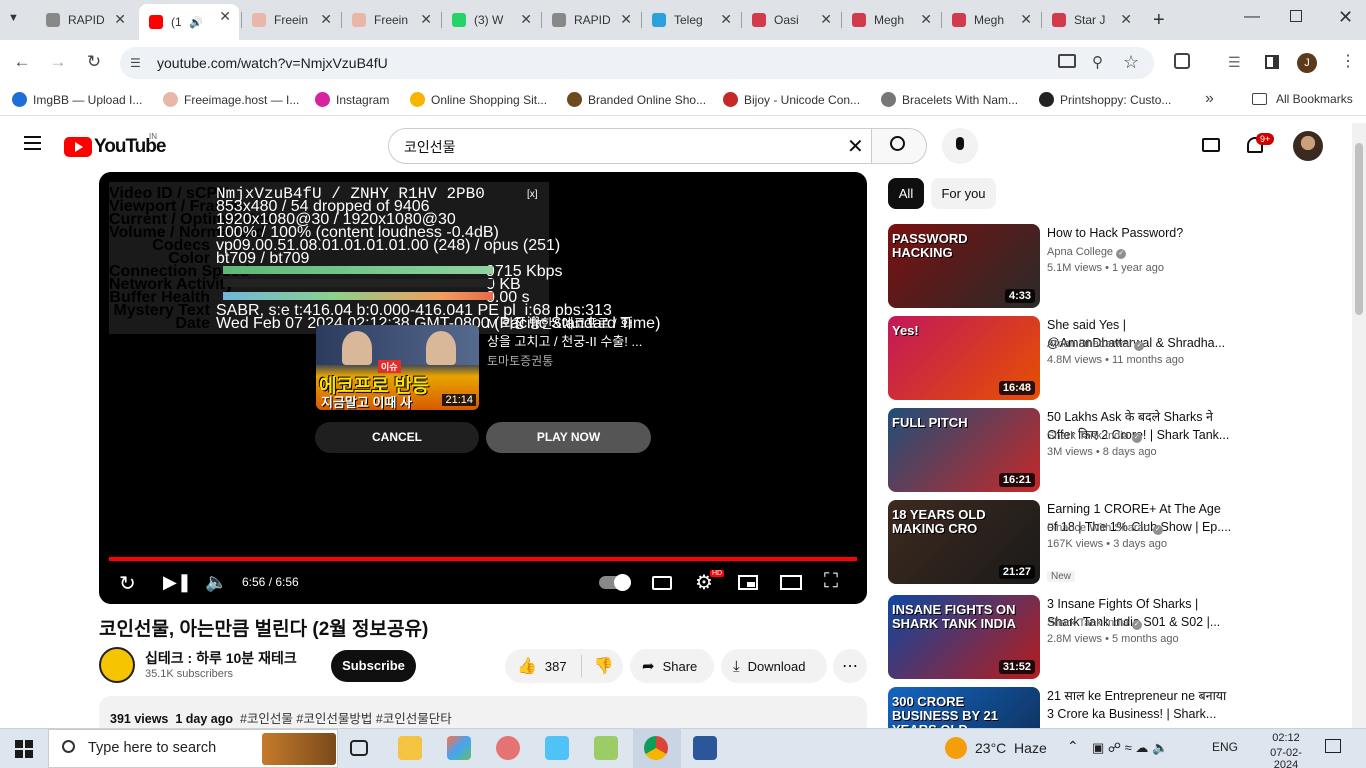 This screenshot has height=768, width=1366. Describe the element at coordinates (568, 437) in the screenshot. I see `play-now-button: PLAY NOW` at that location.